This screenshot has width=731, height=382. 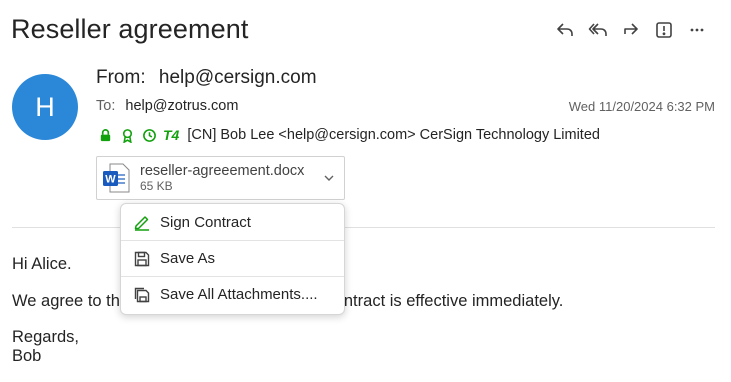 I want to click on from-line: From: help@cersign.com, so click(x=206, y=78).